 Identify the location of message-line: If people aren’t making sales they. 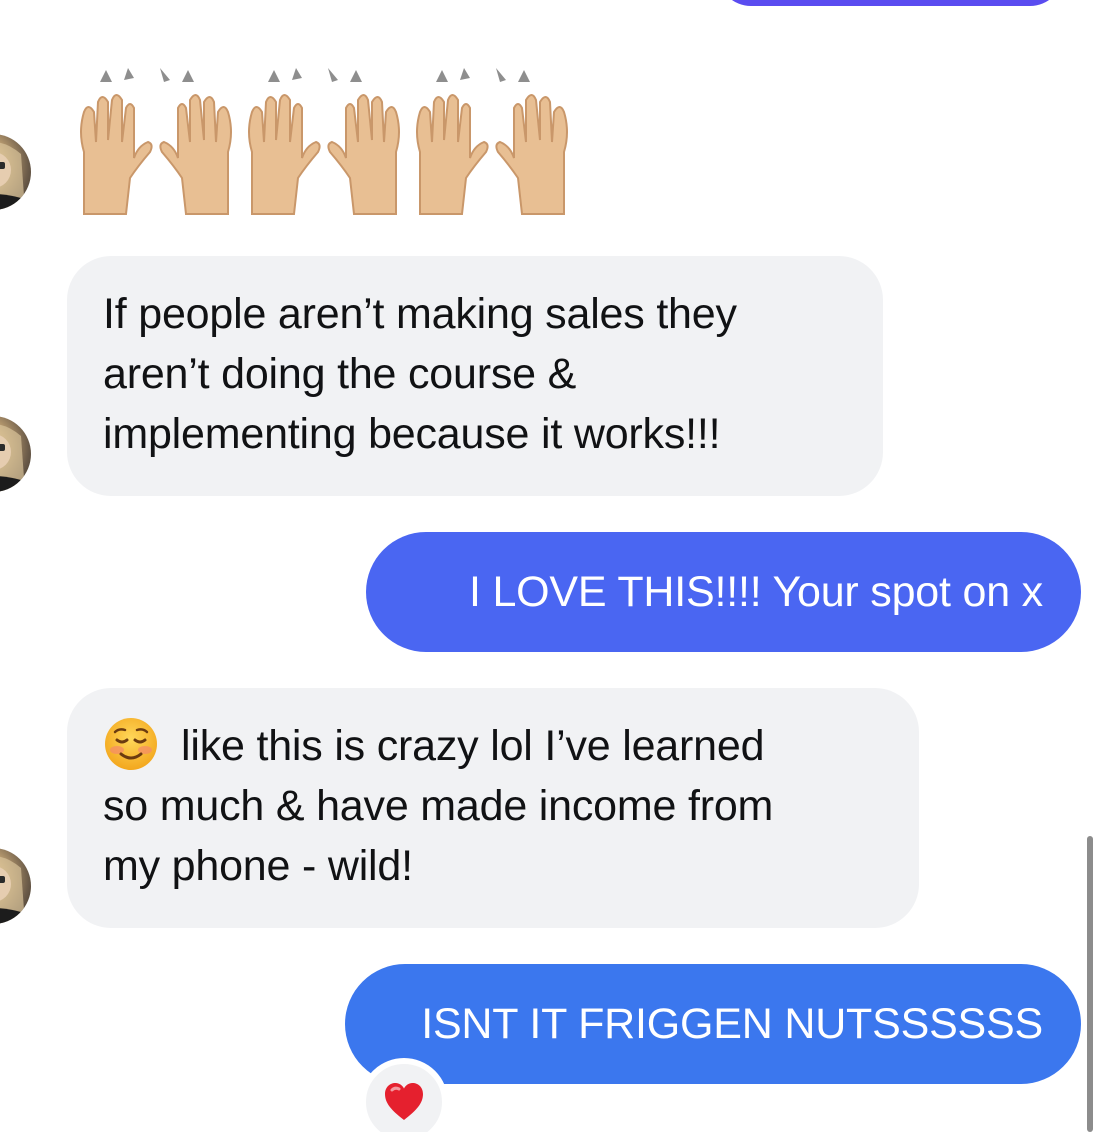
(420, 314).